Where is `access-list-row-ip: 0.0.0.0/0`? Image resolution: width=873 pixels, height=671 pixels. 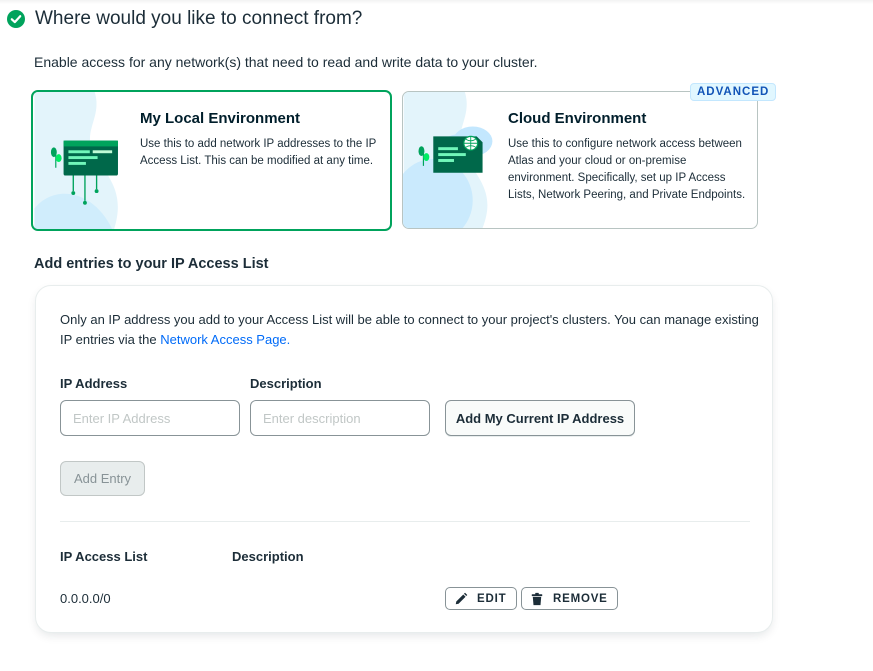 access-list-row-ip: 0.0.0.0/0 is located at coordinates (85, 598).